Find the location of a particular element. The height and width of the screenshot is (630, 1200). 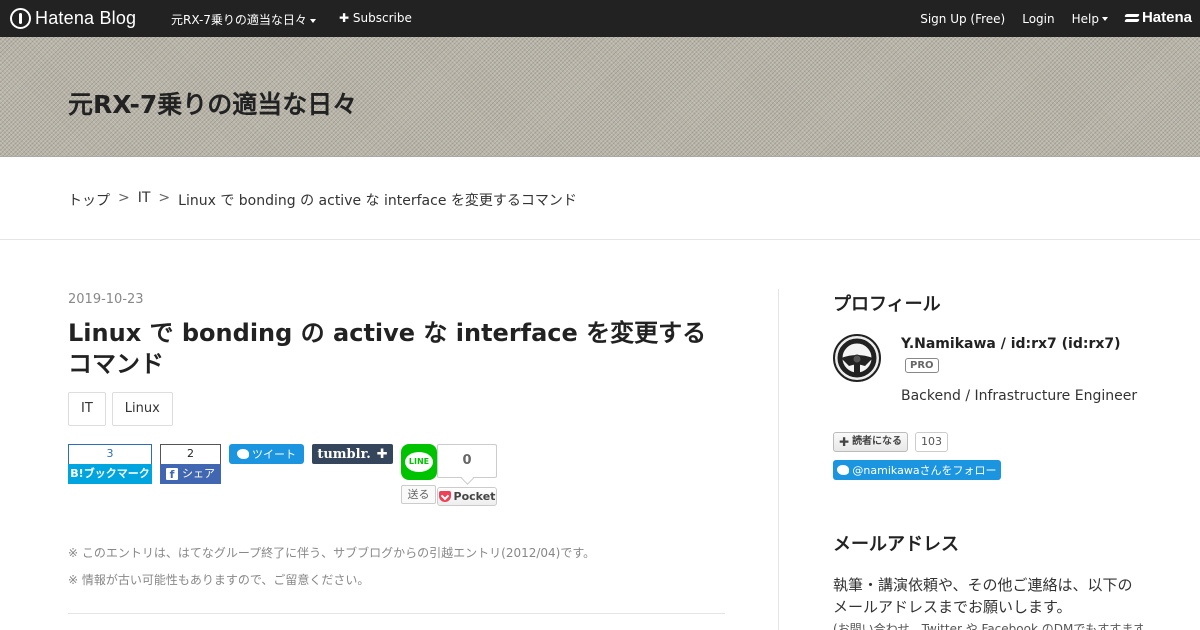

entry-date: 2019-10-23 is located at coordinates (106, 299).